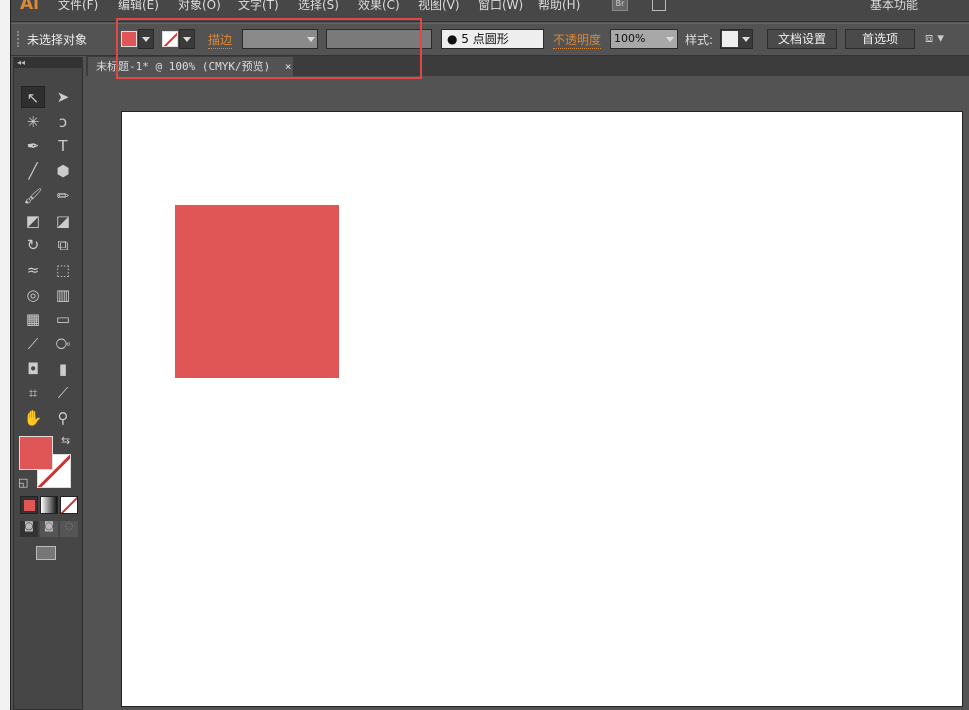  I want to click on menu-view: 视图(V), so click(439, 6).